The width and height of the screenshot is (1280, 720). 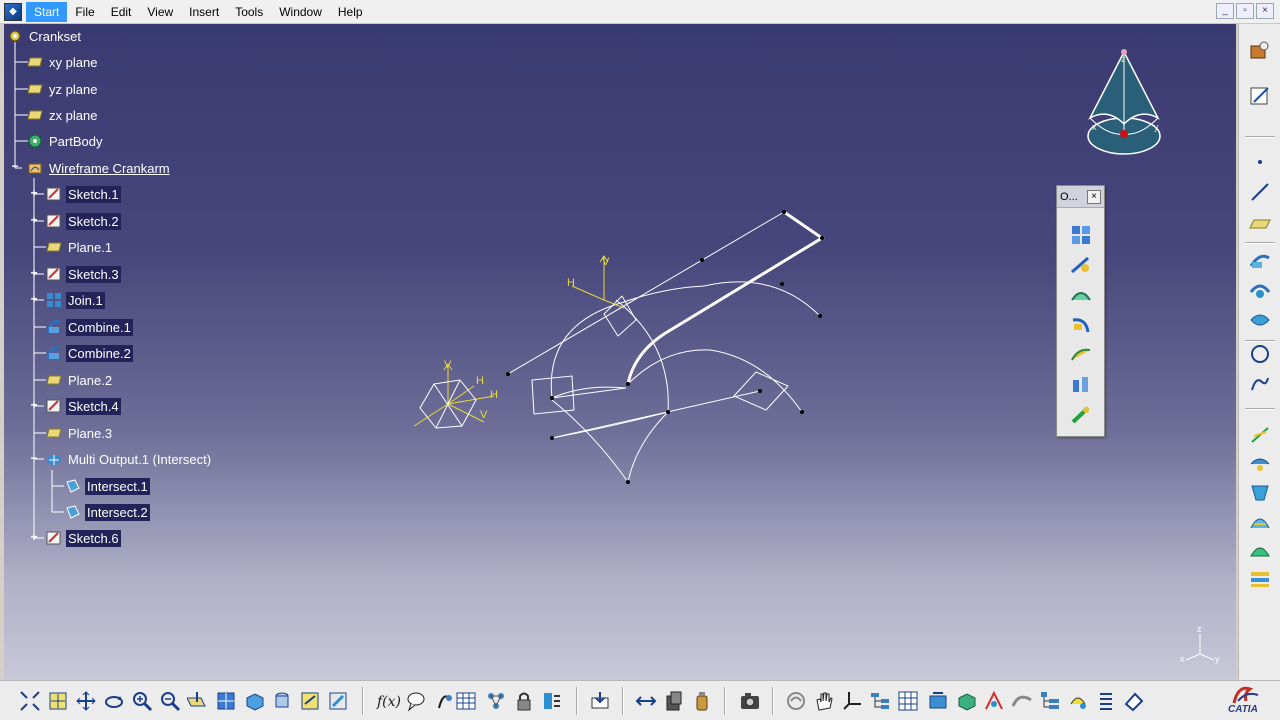 I want to click on multi-section-surface-icon, so click(x=1260, y=578).